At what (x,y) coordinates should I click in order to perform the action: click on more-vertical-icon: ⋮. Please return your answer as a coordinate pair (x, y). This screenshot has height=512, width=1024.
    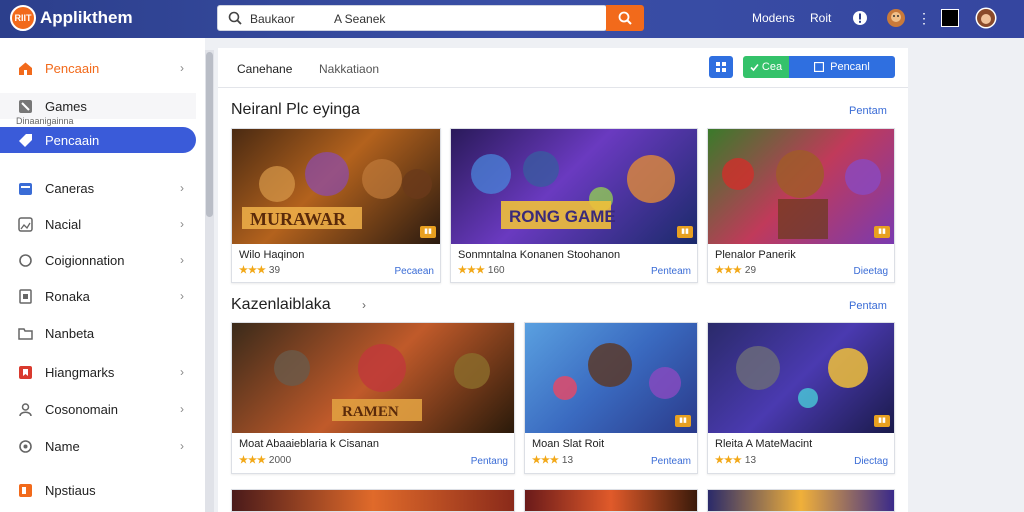
    Looking at the image, I should click on (924, 18).